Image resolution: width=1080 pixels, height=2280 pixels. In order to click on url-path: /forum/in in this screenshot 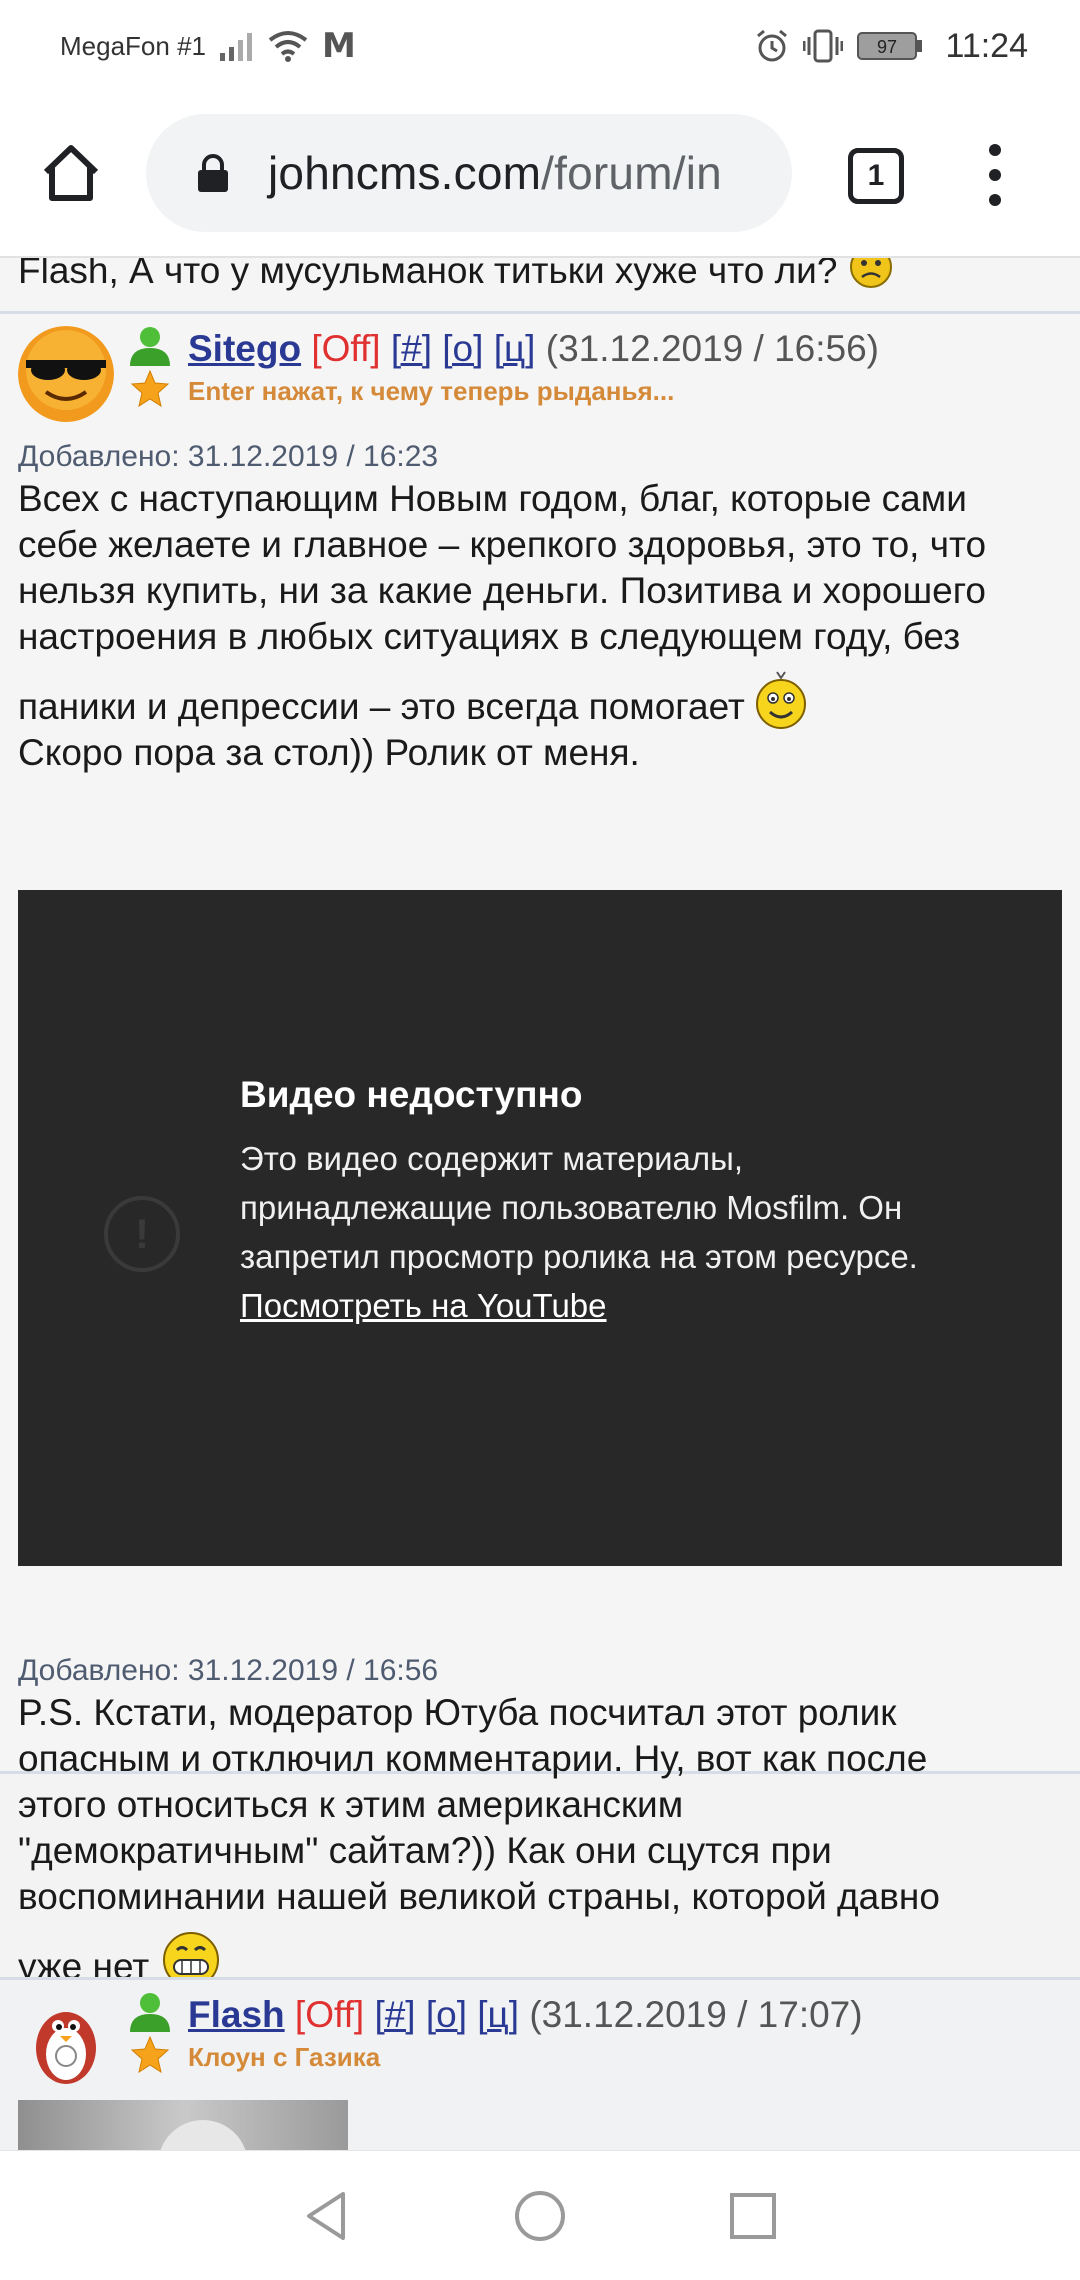, I will do `click(631, 173)`.